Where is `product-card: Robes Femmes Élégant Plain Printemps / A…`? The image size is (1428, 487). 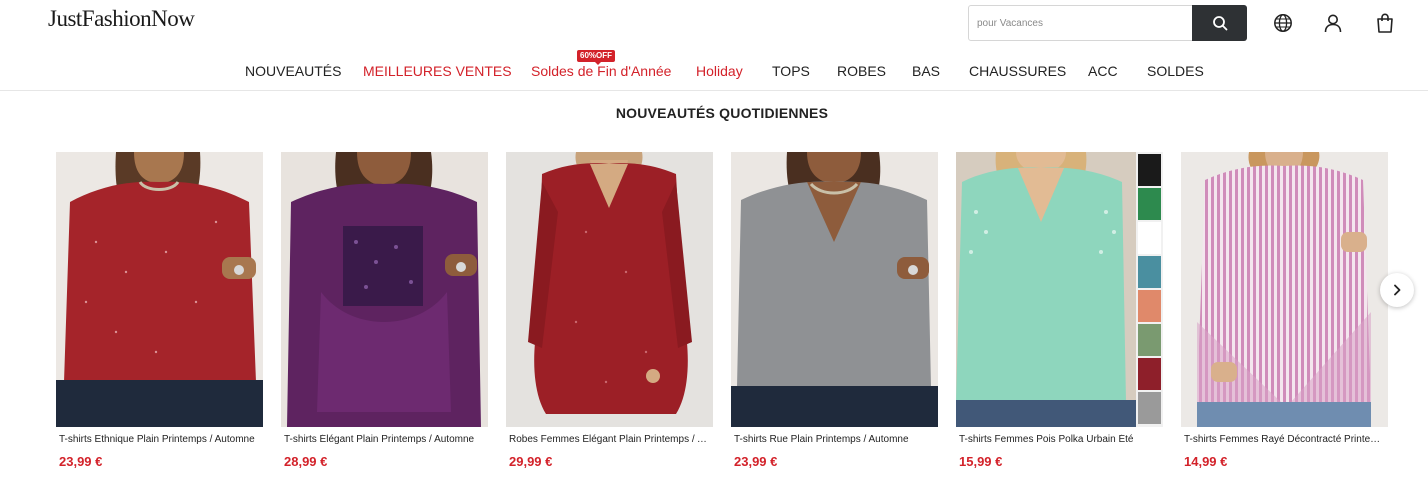
product-card: Robes Femmes Élégant Plain Printemps / A… is located at coordinates (609, 312).